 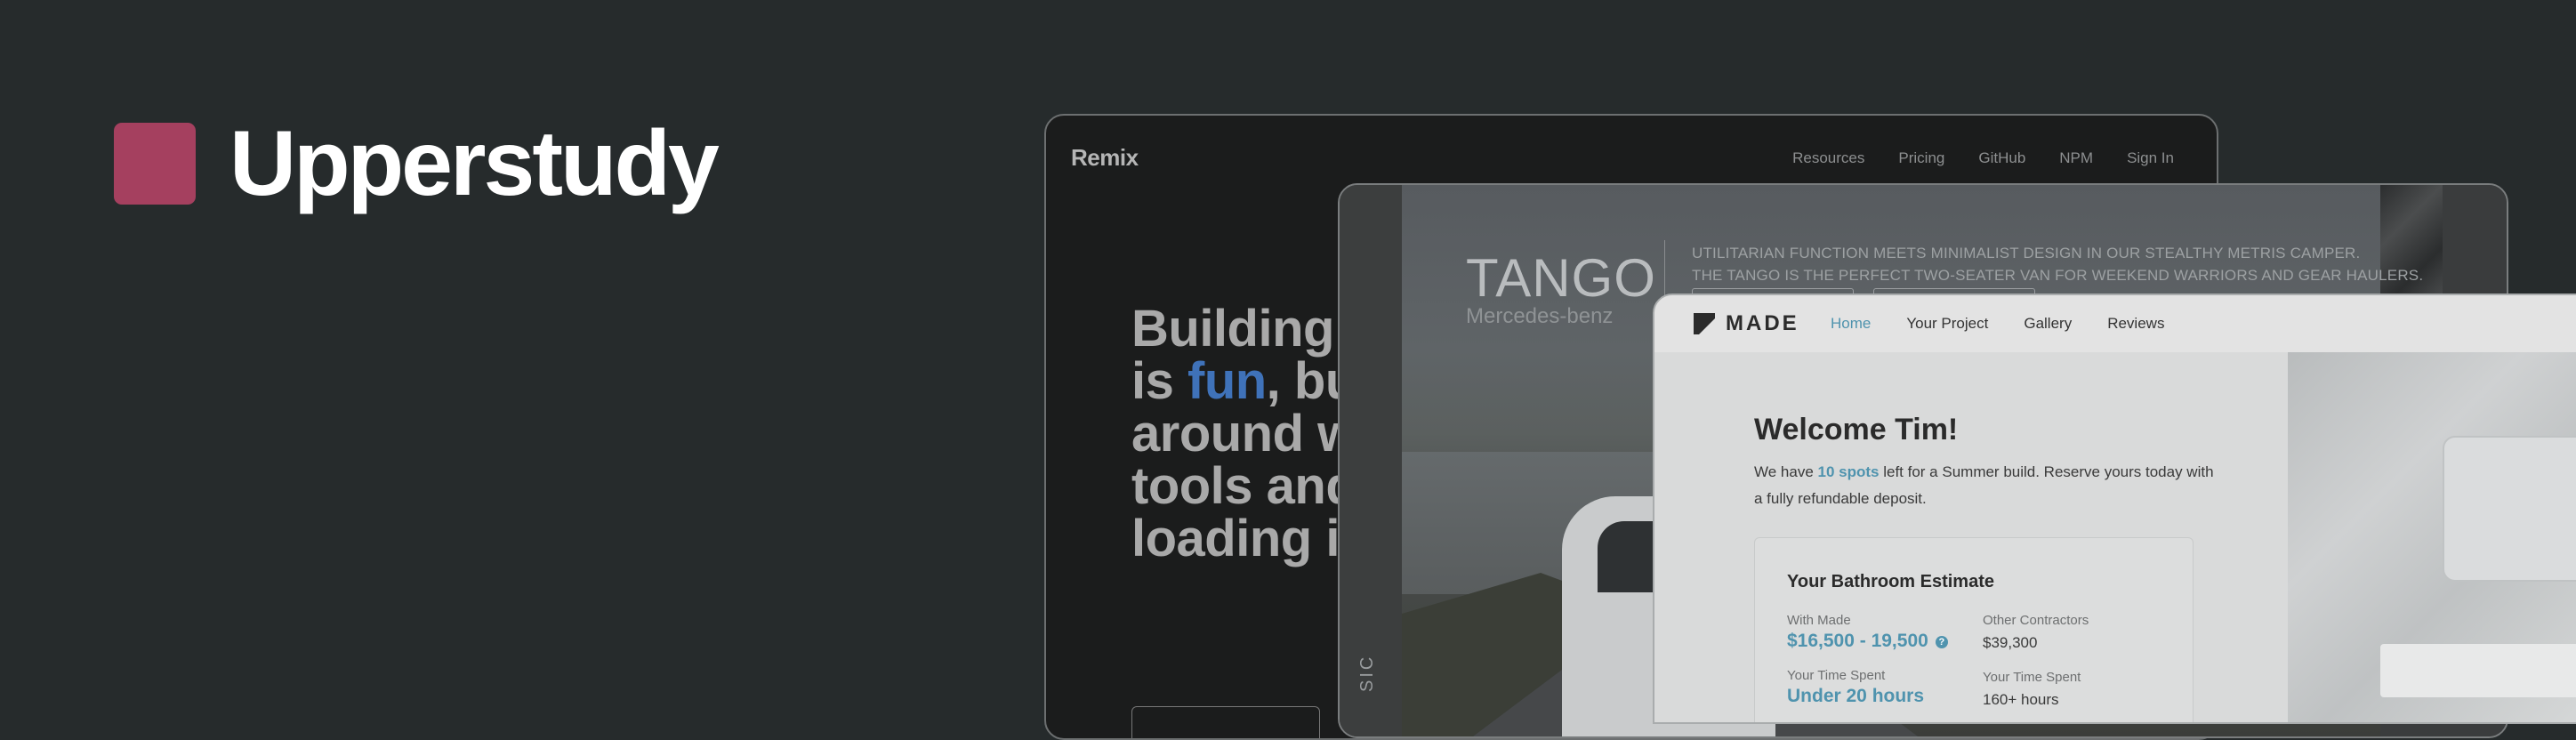 I want to click on remix-headline-accent: fun, so click(x=1227, y=381).